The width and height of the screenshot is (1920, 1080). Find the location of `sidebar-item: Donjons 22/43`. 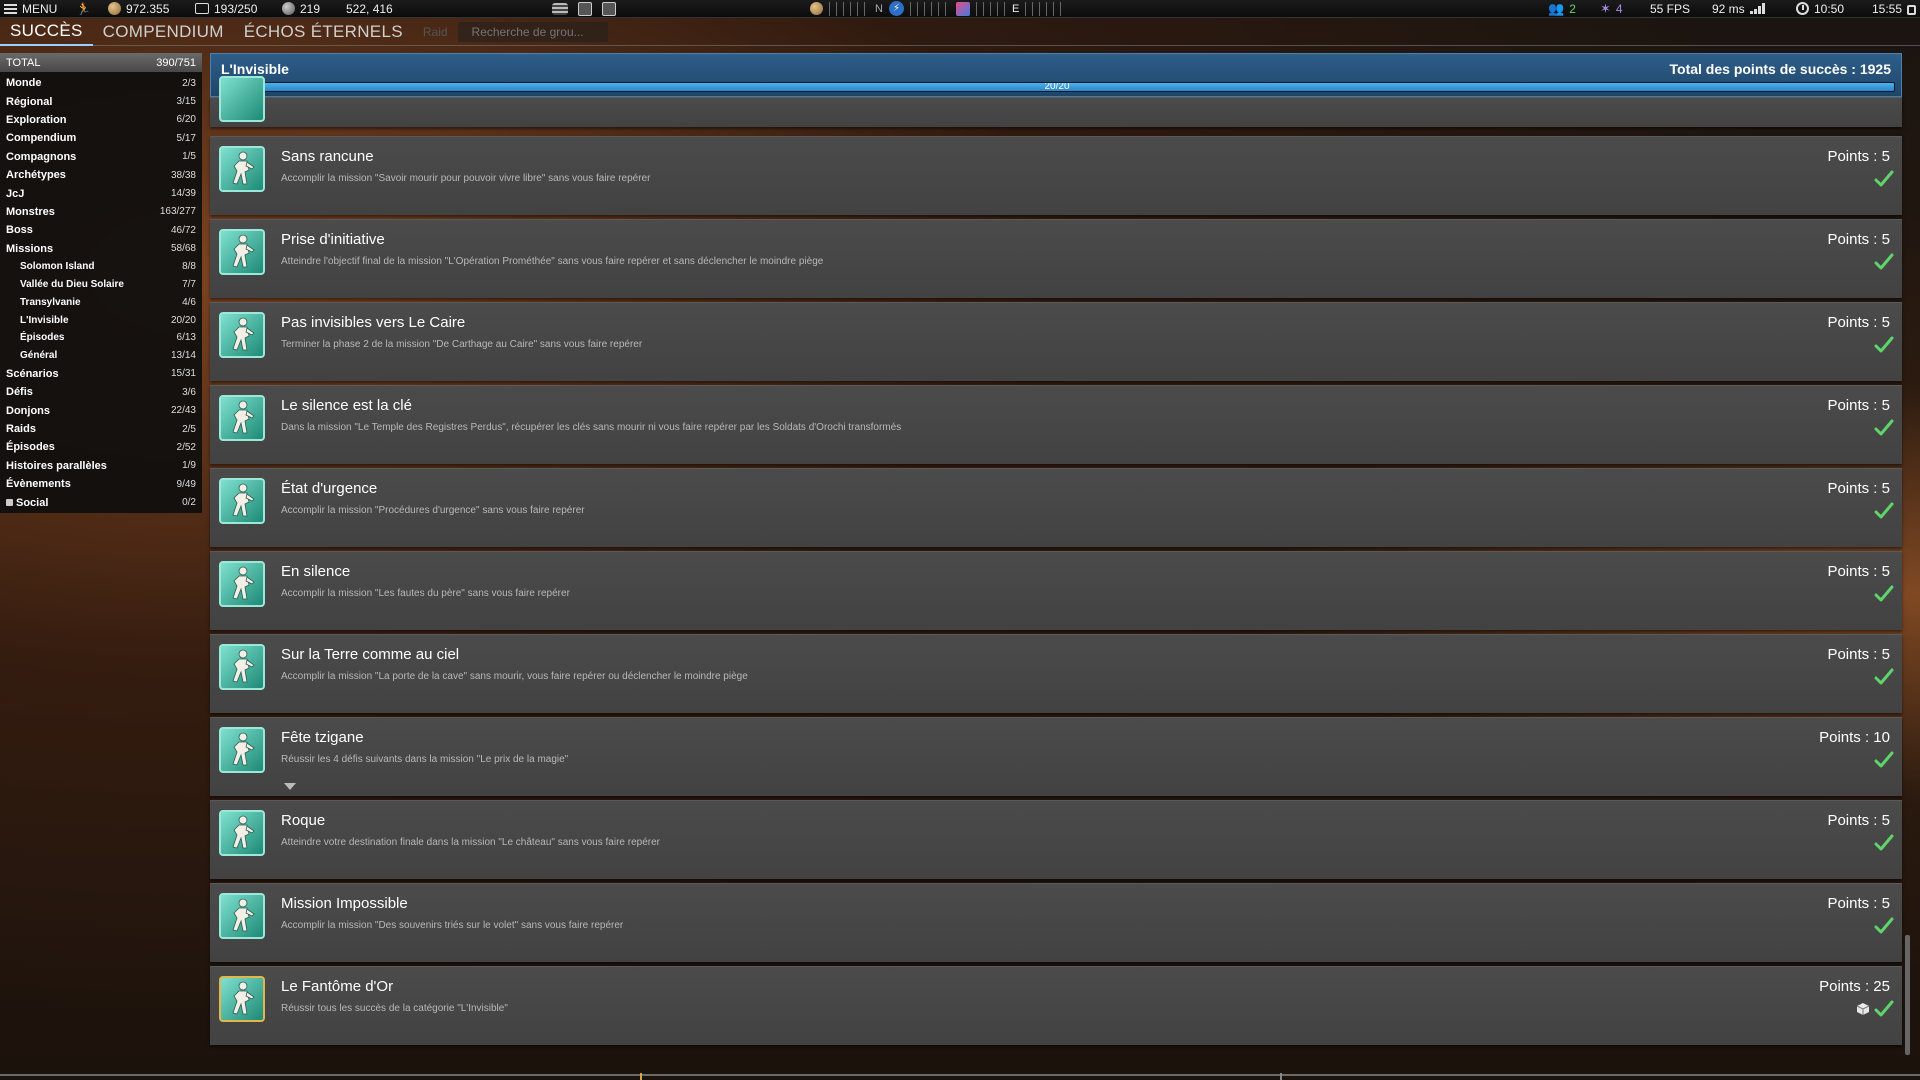

sidebar-item: Donjons 22/43 is located at coordinates (101, 410).